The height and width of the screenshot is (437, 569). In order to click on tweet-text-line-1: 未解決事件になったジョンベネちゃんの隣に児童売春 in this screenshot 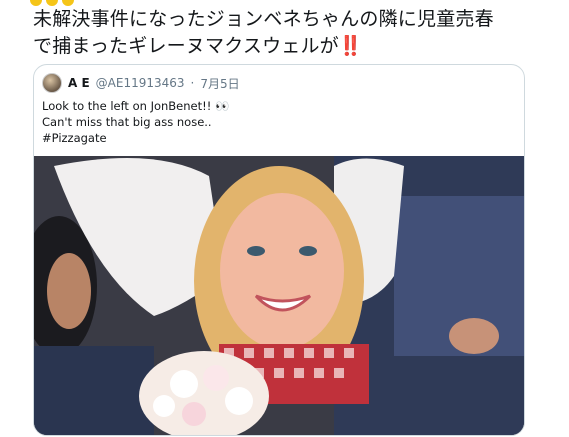, I will do `click(263, 19)`.